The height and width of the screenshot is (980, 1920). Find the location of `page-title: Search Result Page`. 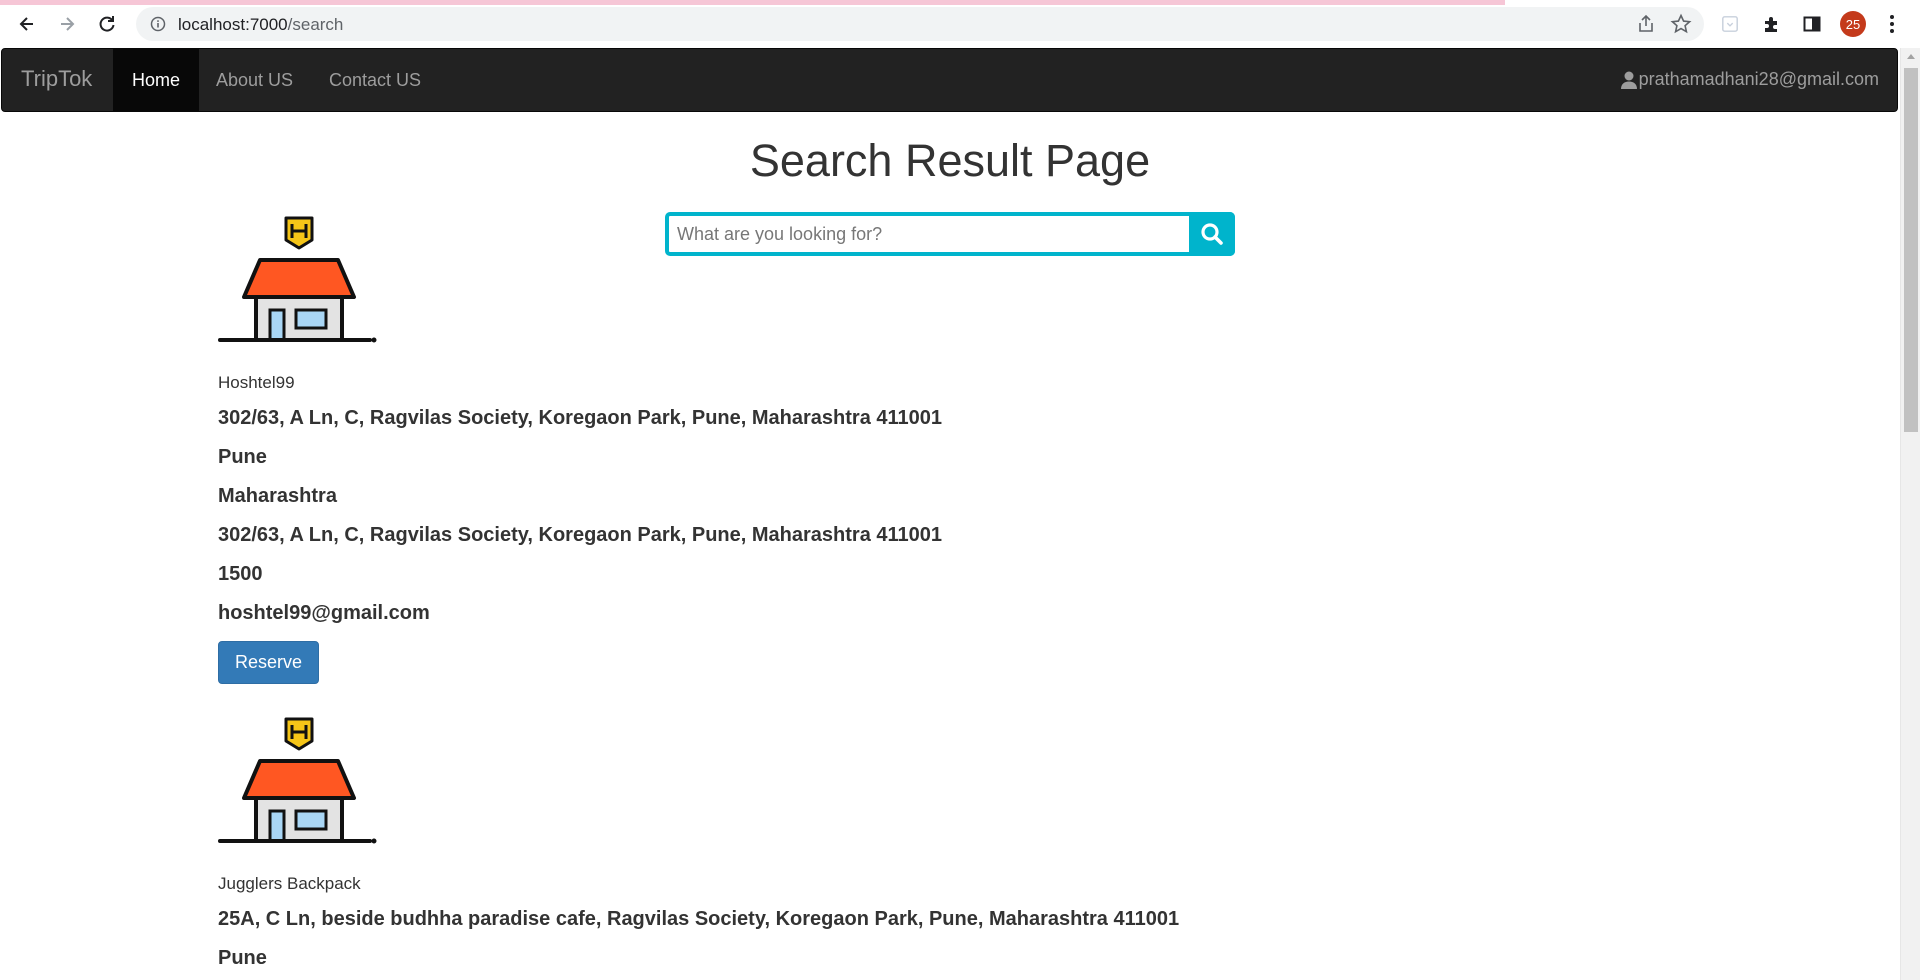

page-title: Search Result Page is located at coordinates (950, 160).